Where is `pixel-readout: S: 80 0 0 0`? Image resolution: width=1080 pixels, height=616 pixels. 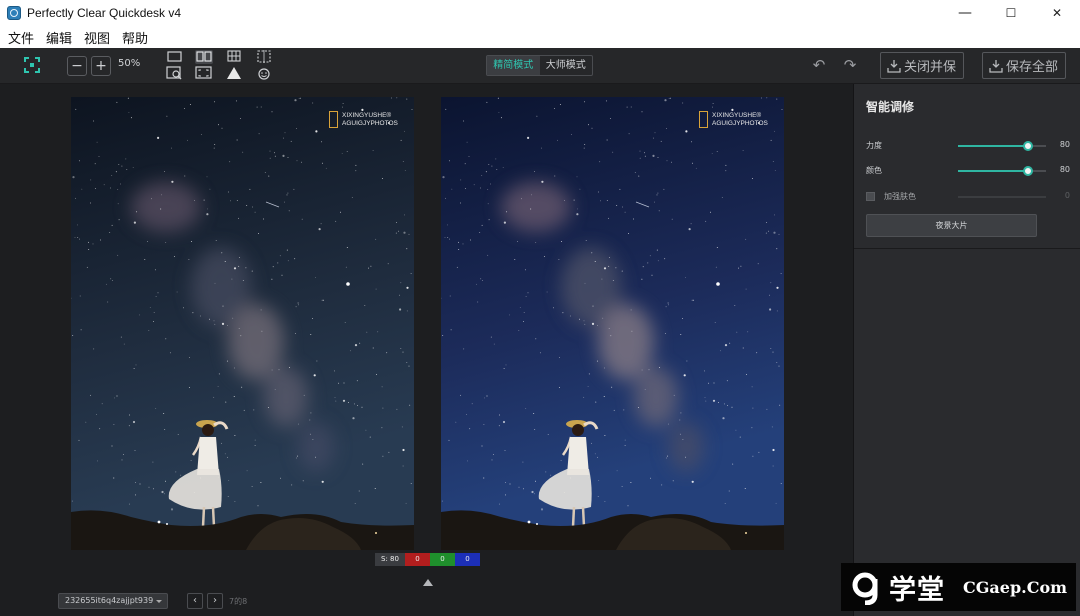
pixel-readout: S: 80 0 0 0 is located at coordinates (427, 559).